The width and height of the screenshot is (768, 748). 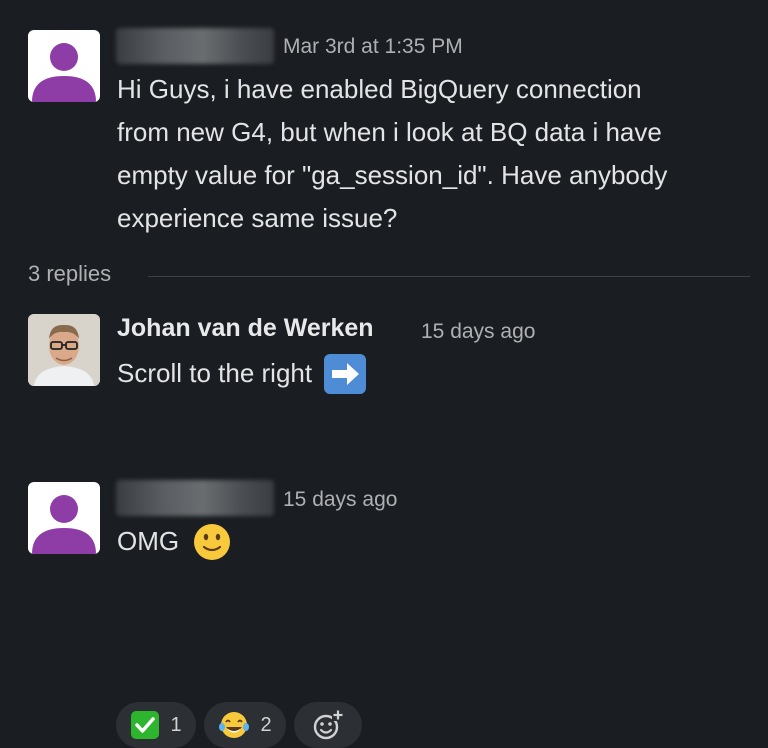 I want to click on add-emoji-icon, so click(x=328, y=724).